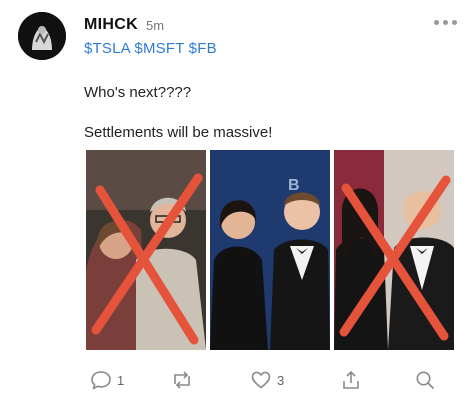 The width and height of the screenshot is (474, 402). I want to click on reply-button: 1, so click(107, 380).